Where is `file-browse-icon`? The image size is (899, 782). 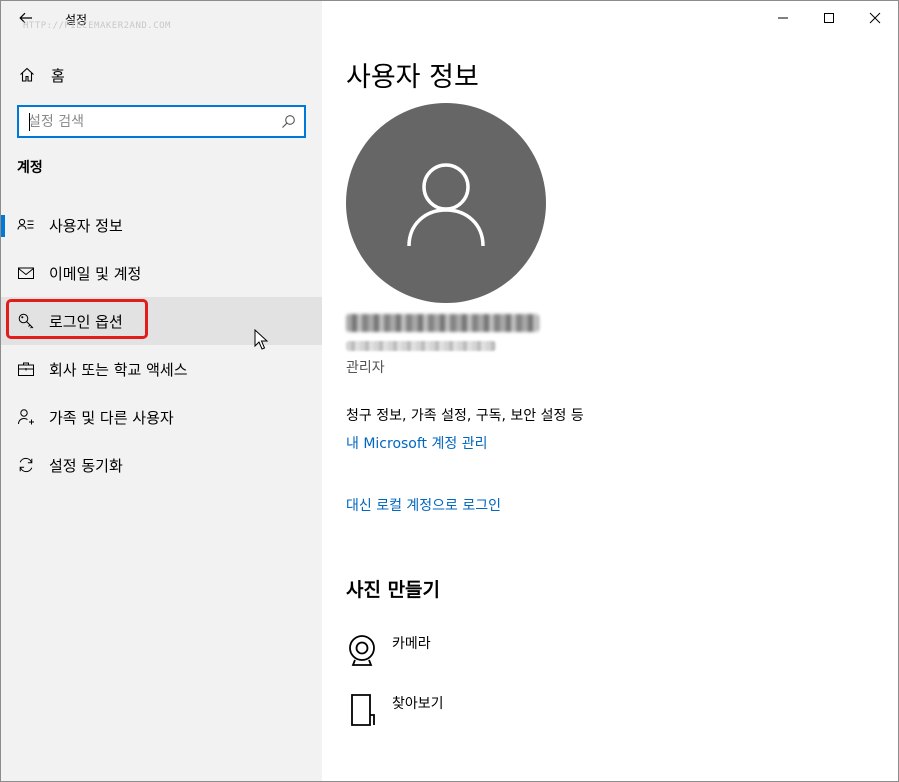 file-browse-icon is located at coordinates (363, 710).